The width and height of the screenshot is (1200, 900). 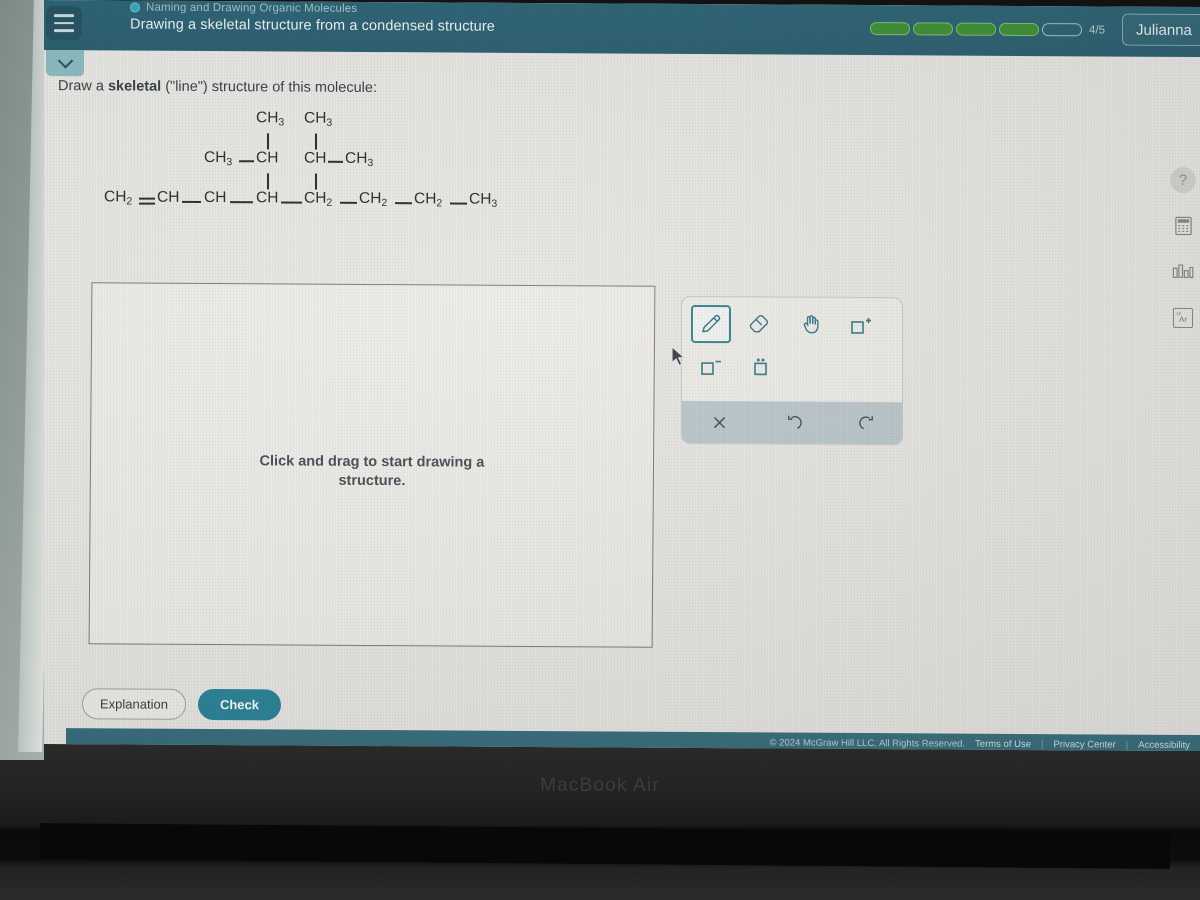 I want to click on periodic-table-glyph: 18 Ar, so click(x=1183, y=318).